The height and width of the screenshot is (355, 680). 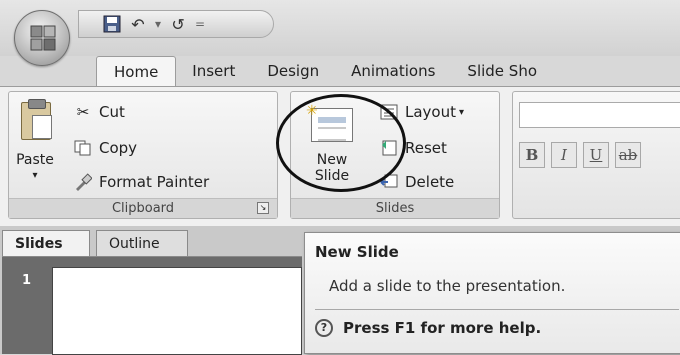 What do you see at coordinates (263, 208) in the screenshot?
I see `dialog-launcher-icon: ↘` at bounding box center [263, 208].